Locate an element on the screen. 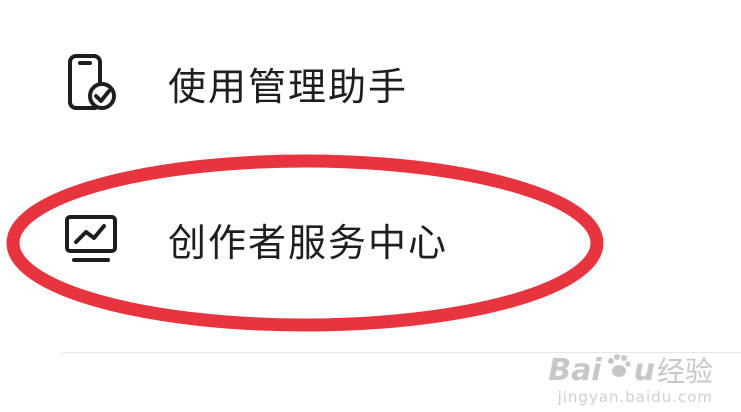  menu-item-usage-assistant: 使用管理助手 is located at coordinates (234, 83).